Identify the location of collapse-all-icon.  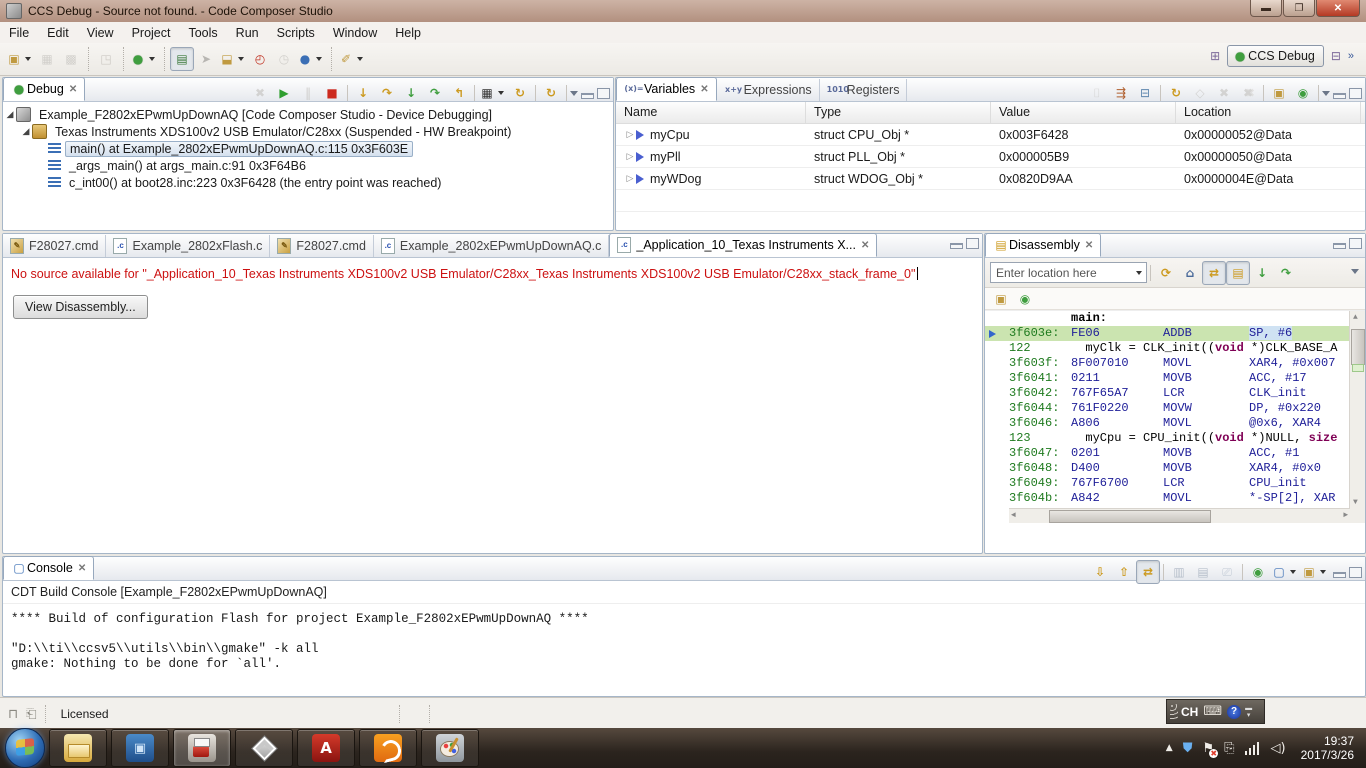
(1145, 93).